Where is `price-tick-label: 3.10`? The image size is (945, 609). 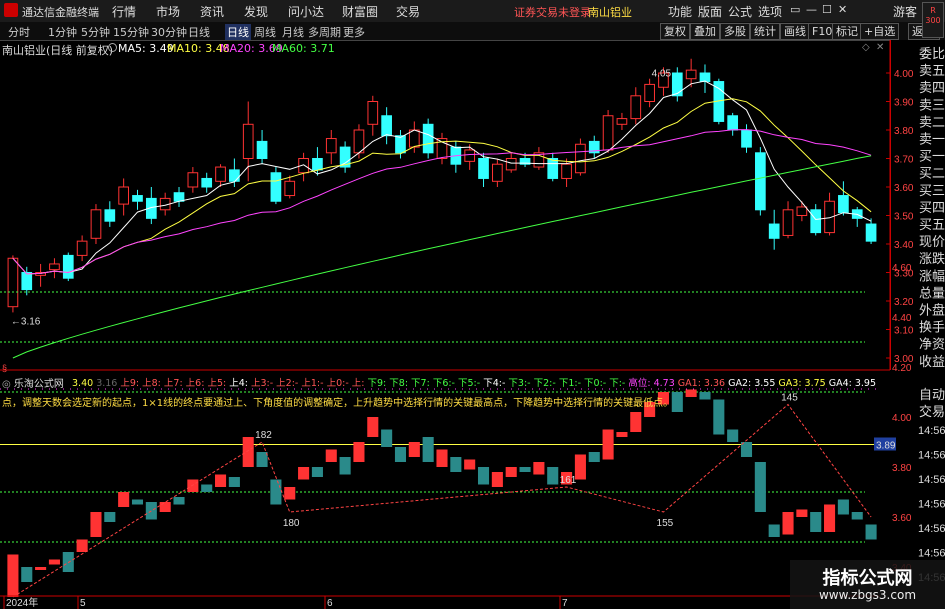
price-tick-label: 3.10 is located at coordinates (904, 331).